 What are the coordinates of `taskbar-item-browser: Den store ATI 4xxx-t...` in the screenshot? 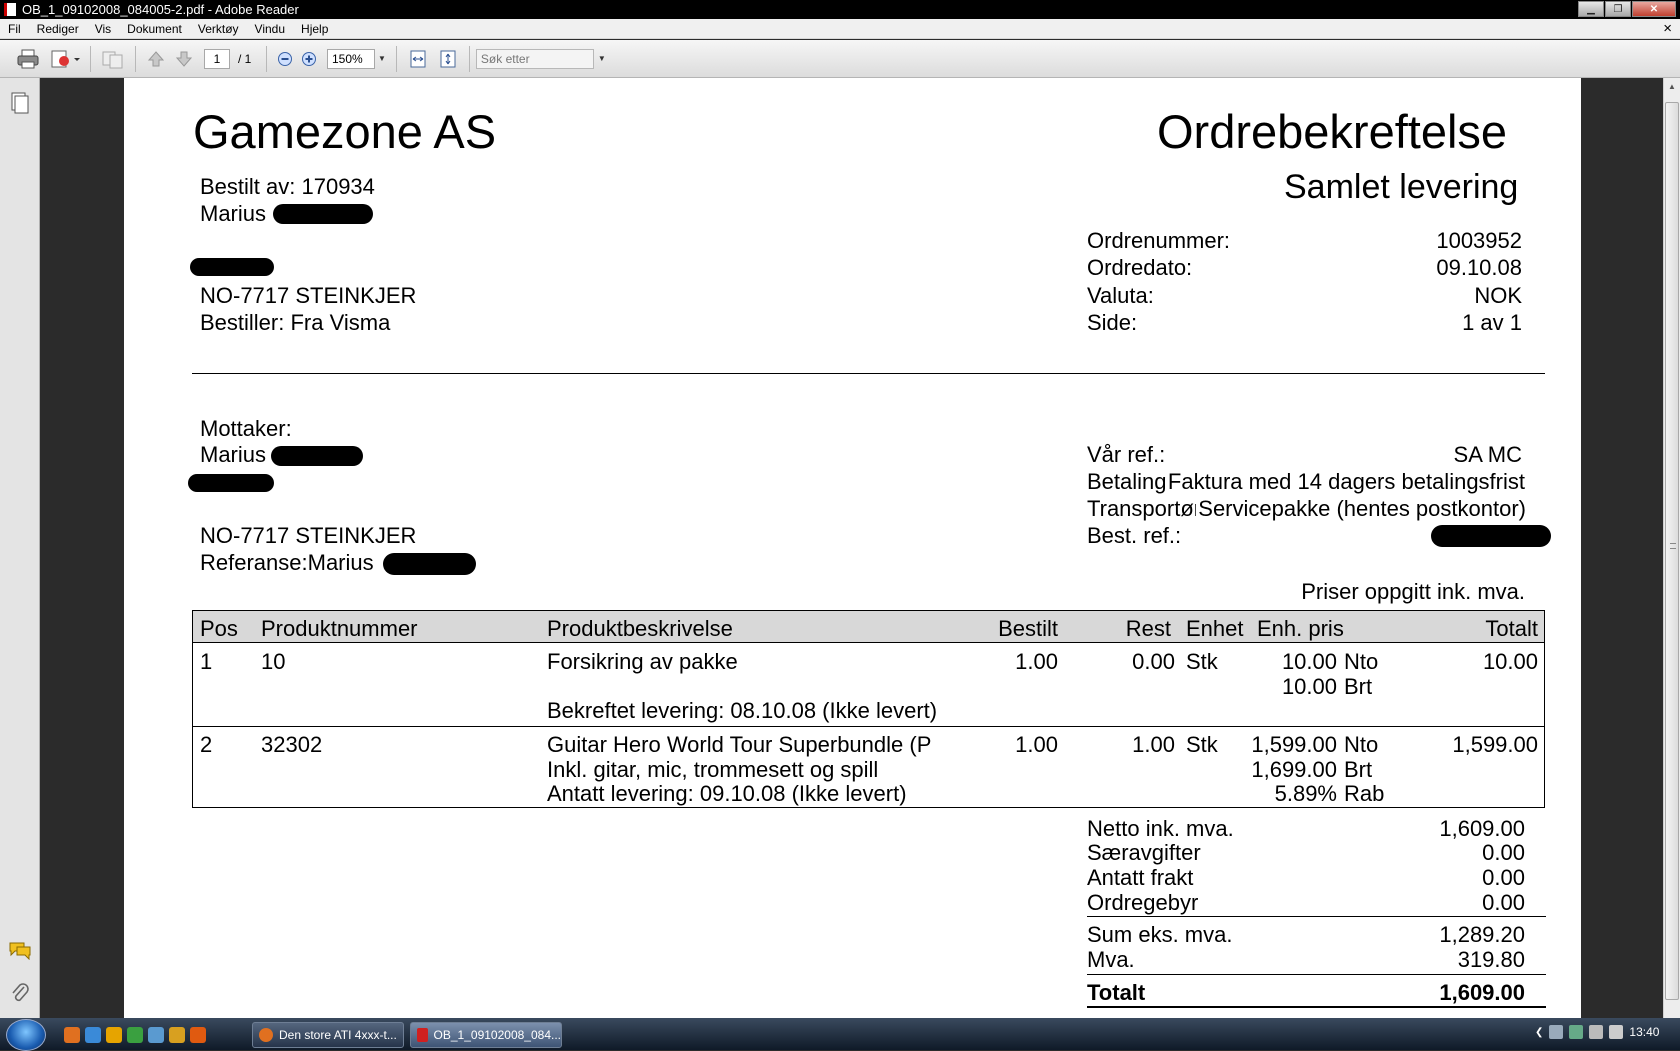 It's located at (328, 1035).